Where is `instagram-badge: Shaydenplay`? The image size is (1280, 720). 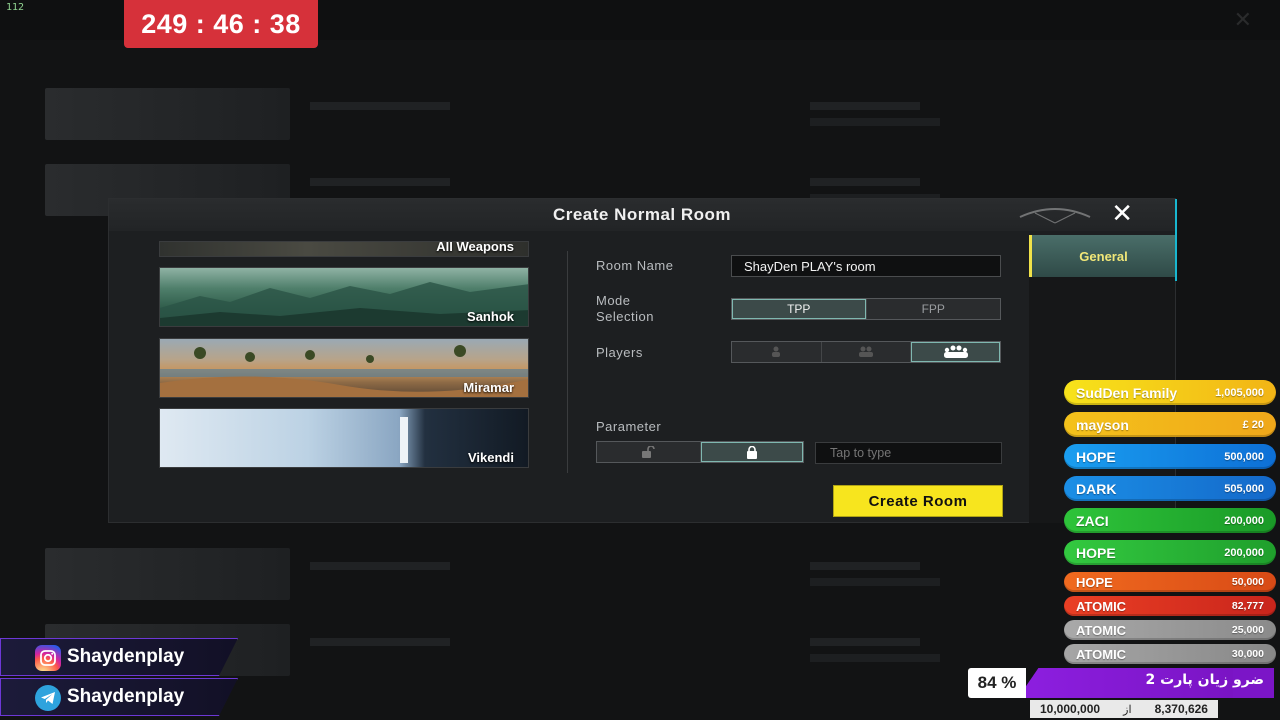 instagram-badge: Shaydenplay is located at coordinates (119, 657).